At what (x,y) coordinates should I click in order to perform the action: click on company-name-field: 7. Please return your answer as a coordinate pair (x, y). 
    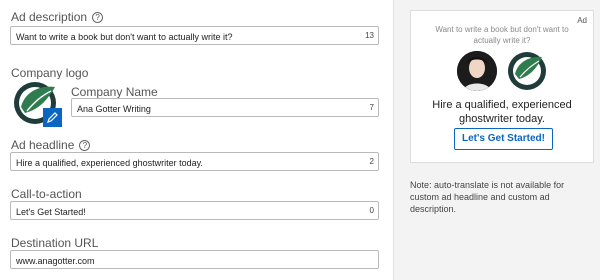
    Looking at the image, I should click on (225, 108).